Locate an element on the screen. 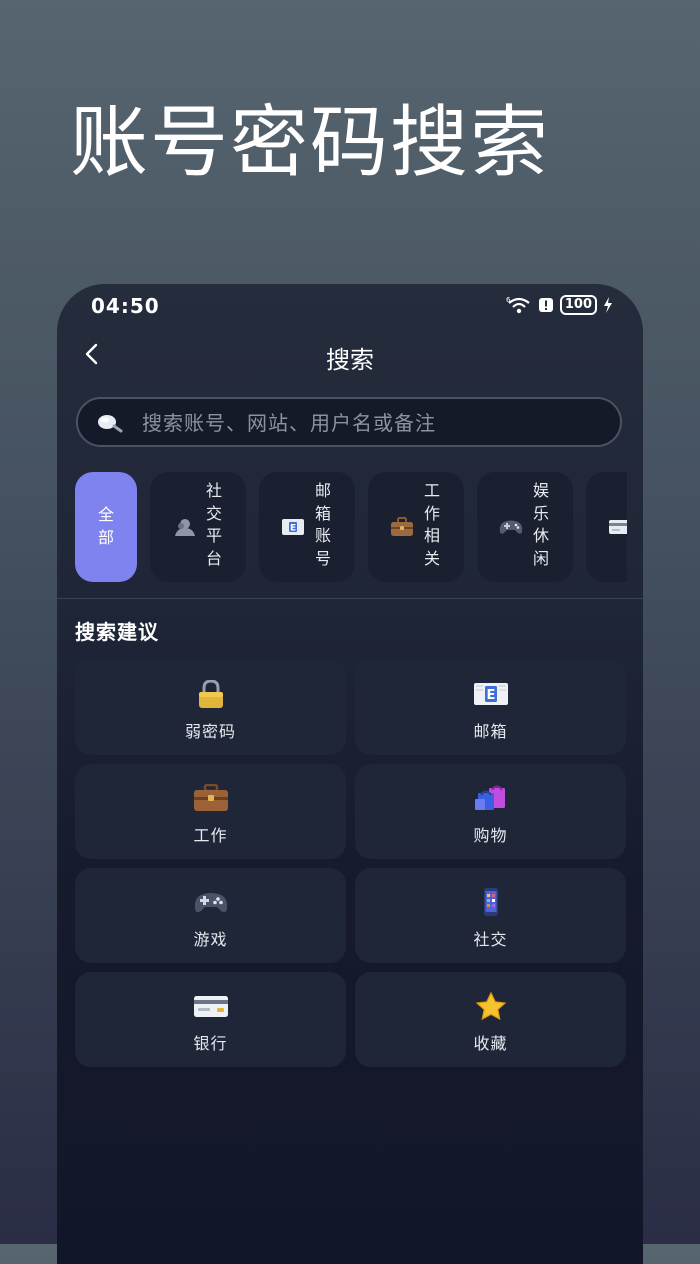 The image size is (700, 1264). divider is located at coordinates (350, 598).